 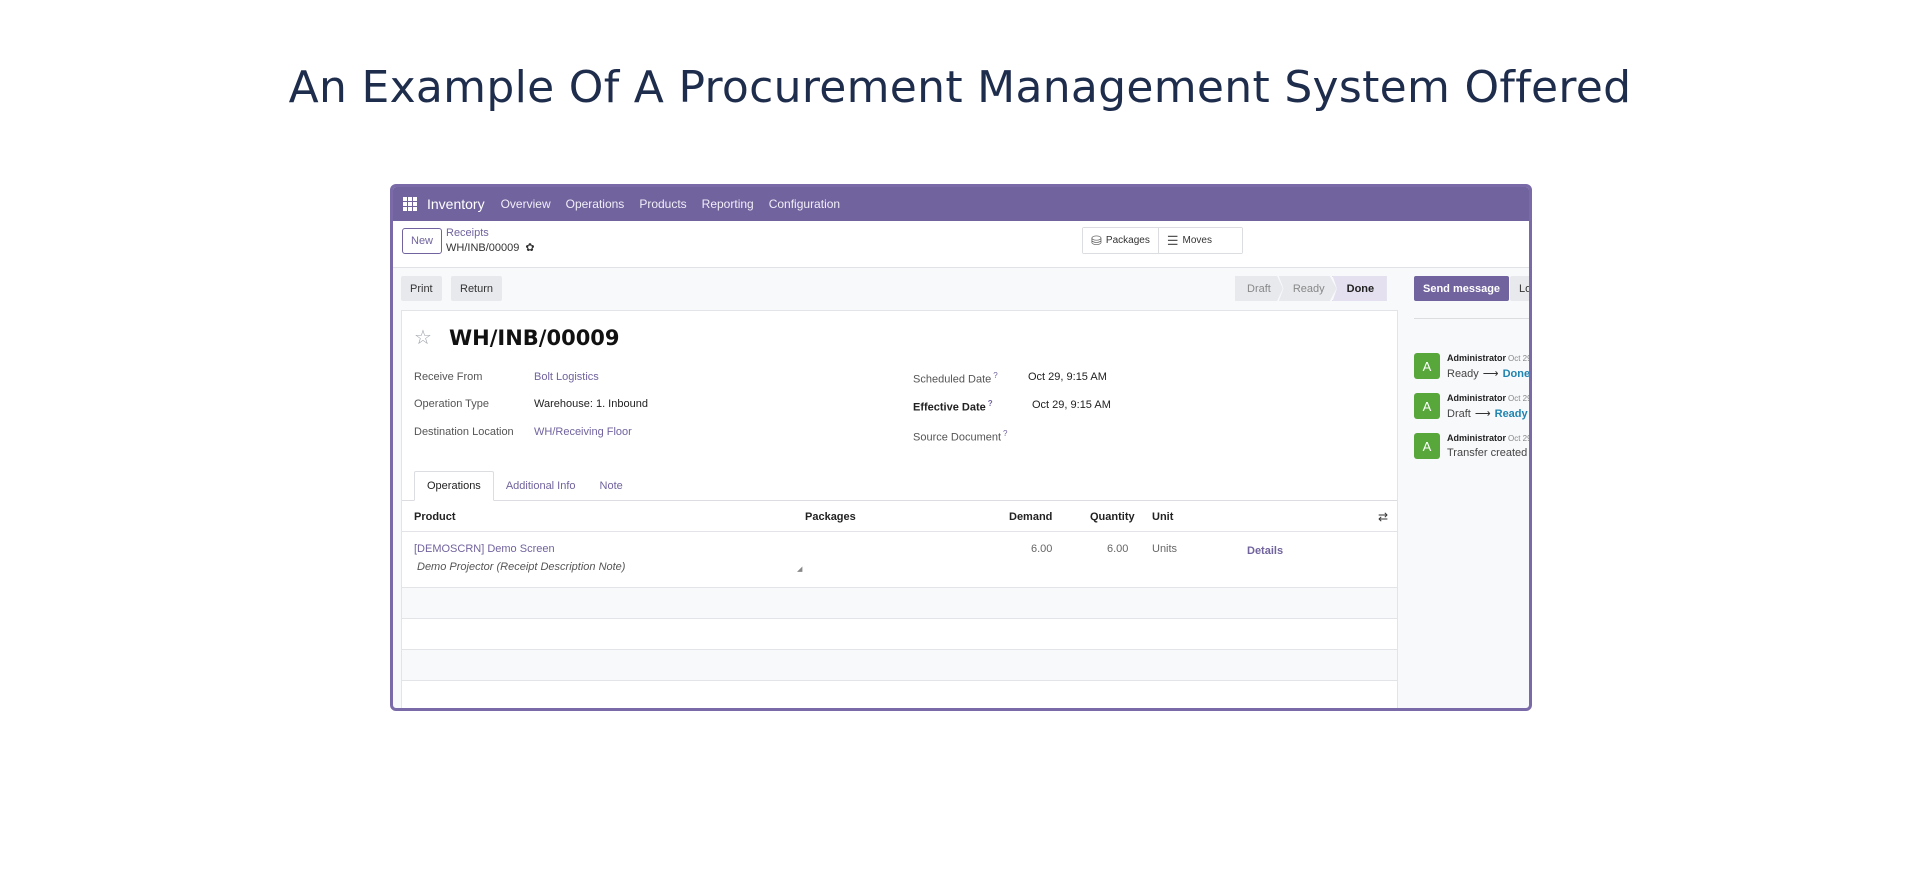 What do you see at coordinates (423, 337) in the screenshot?
I see `star-icon: ☆` at bounding box center [423, 337].